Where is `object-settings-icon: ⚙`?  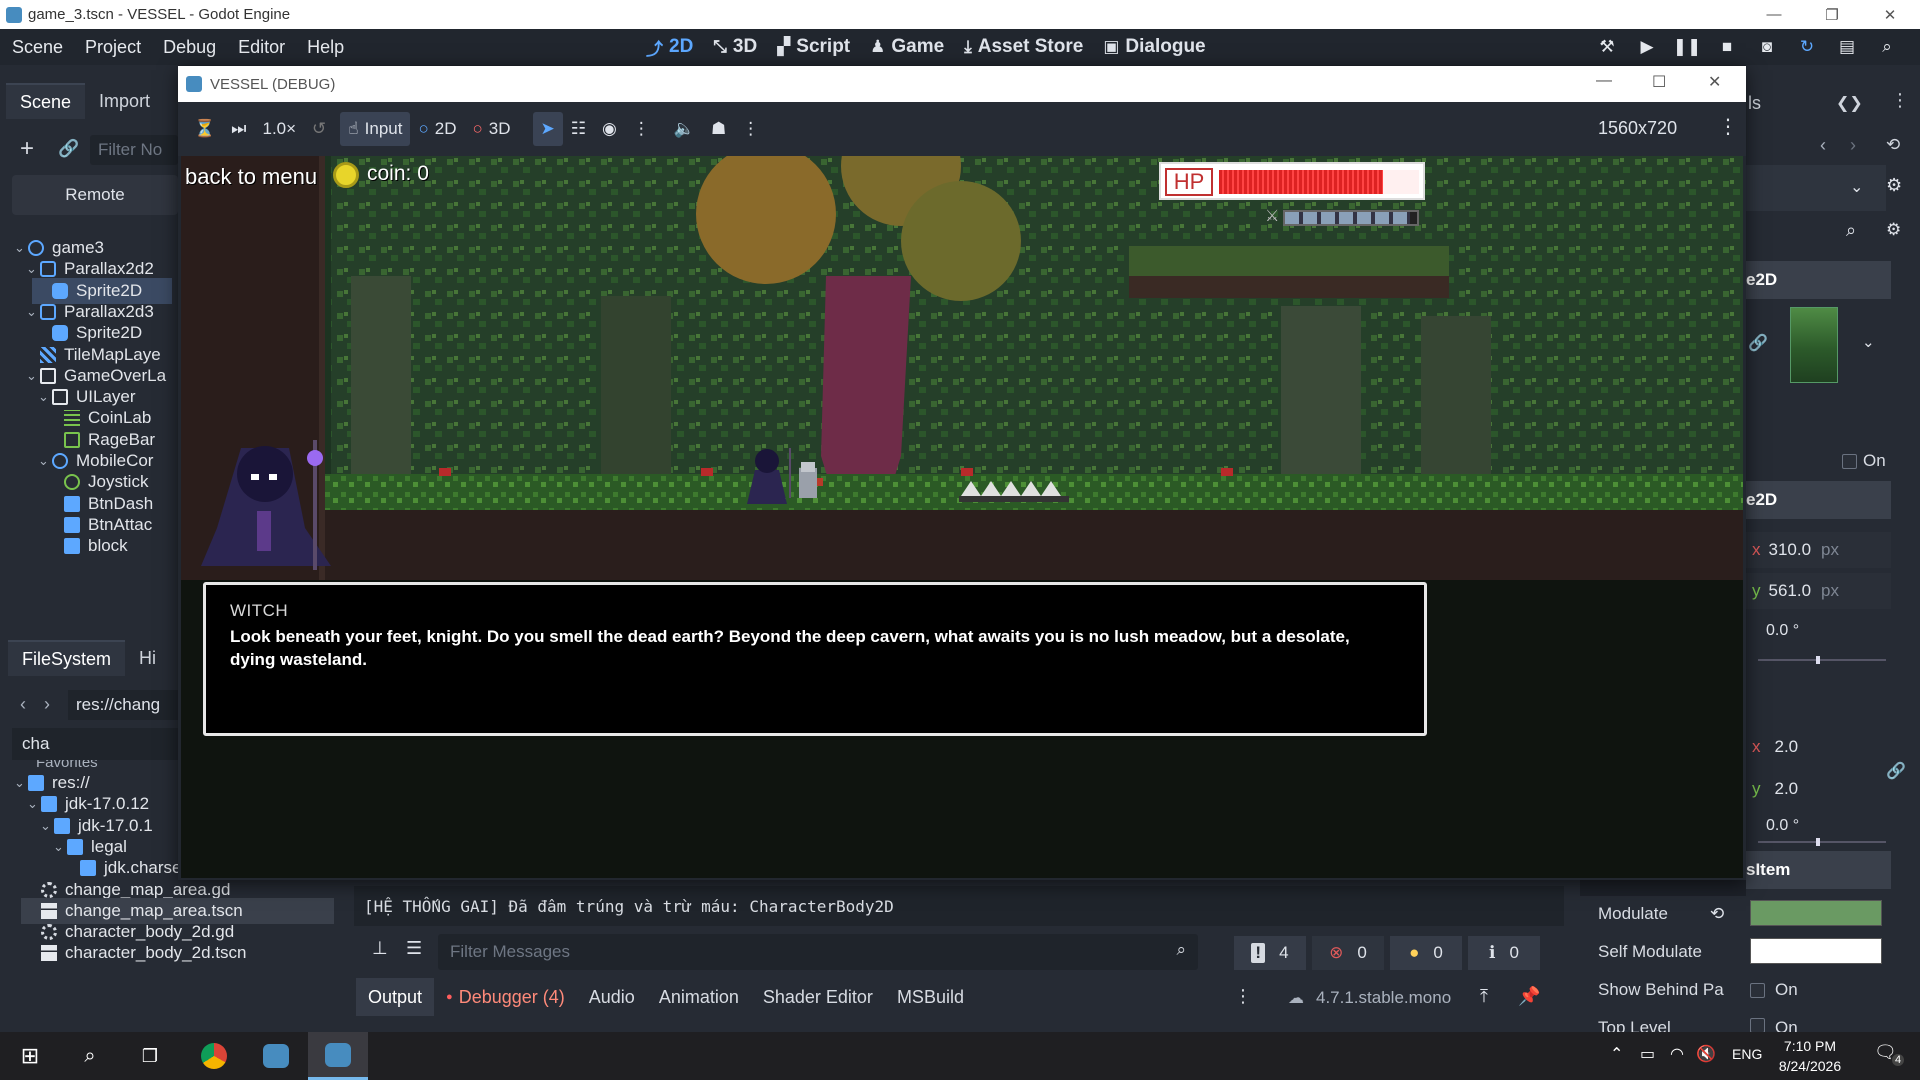 object-settings-icon: ⚙ is located at coordinates (1894, 185).